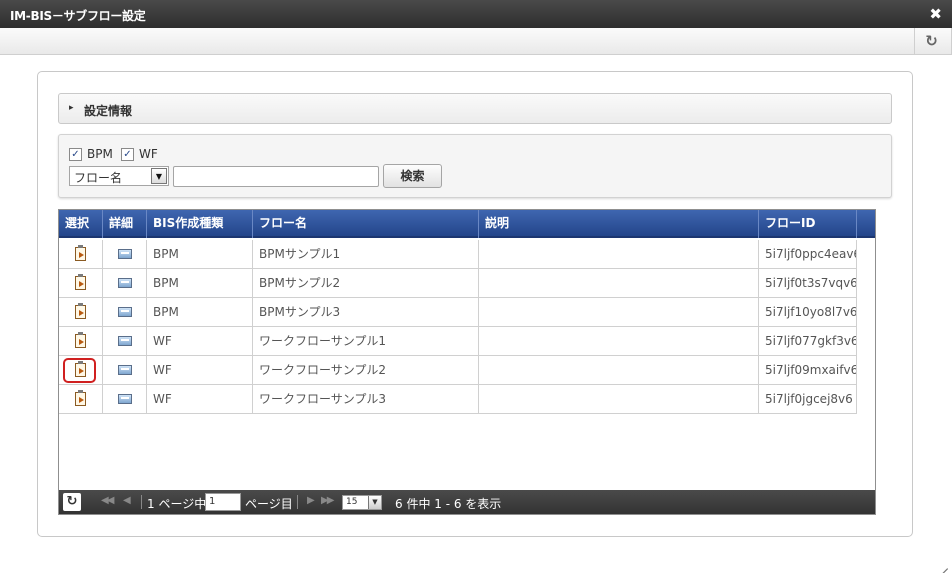 The image size is (952, 573). Describe the element at coordinates (71, 108) in the screenshot. I see `expand-arrow-icon: ▸` at that location.